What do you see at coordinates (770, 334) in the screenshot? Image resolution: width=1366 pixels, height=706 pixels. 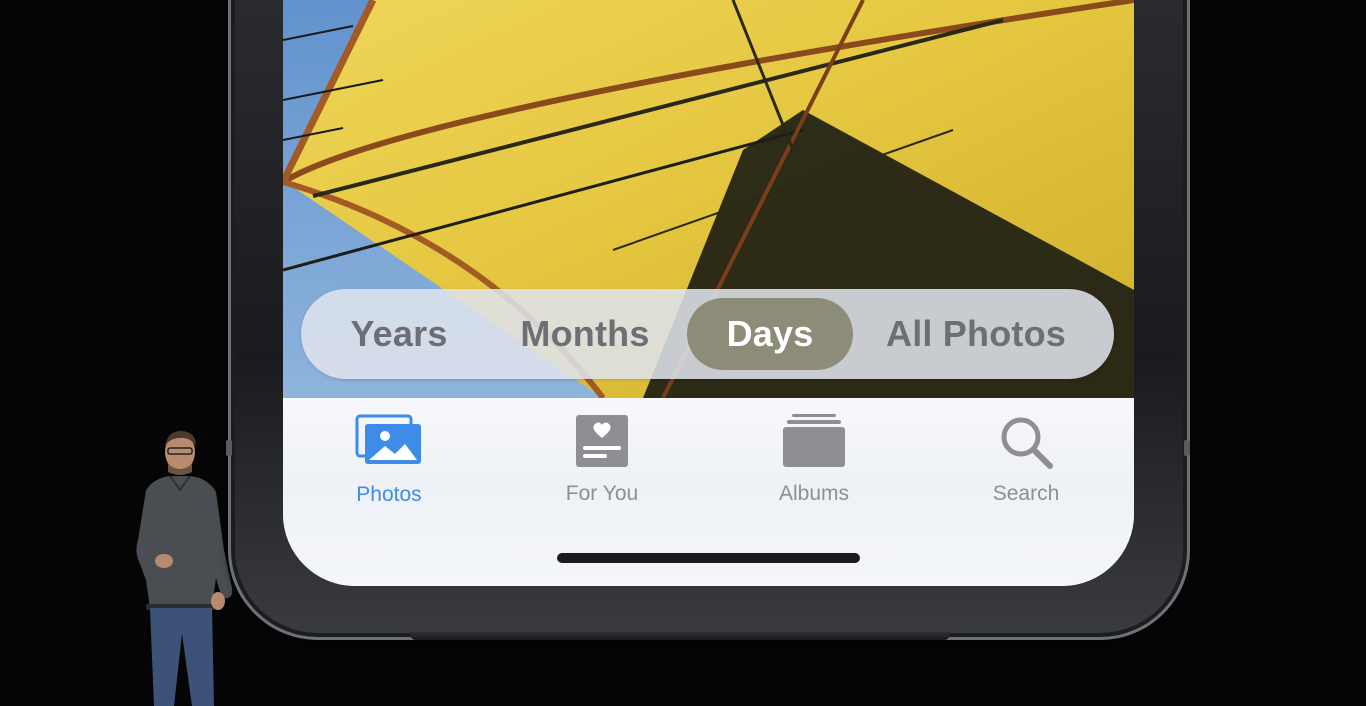 I see `segment-days: Days` at bounding box center [770, 334].